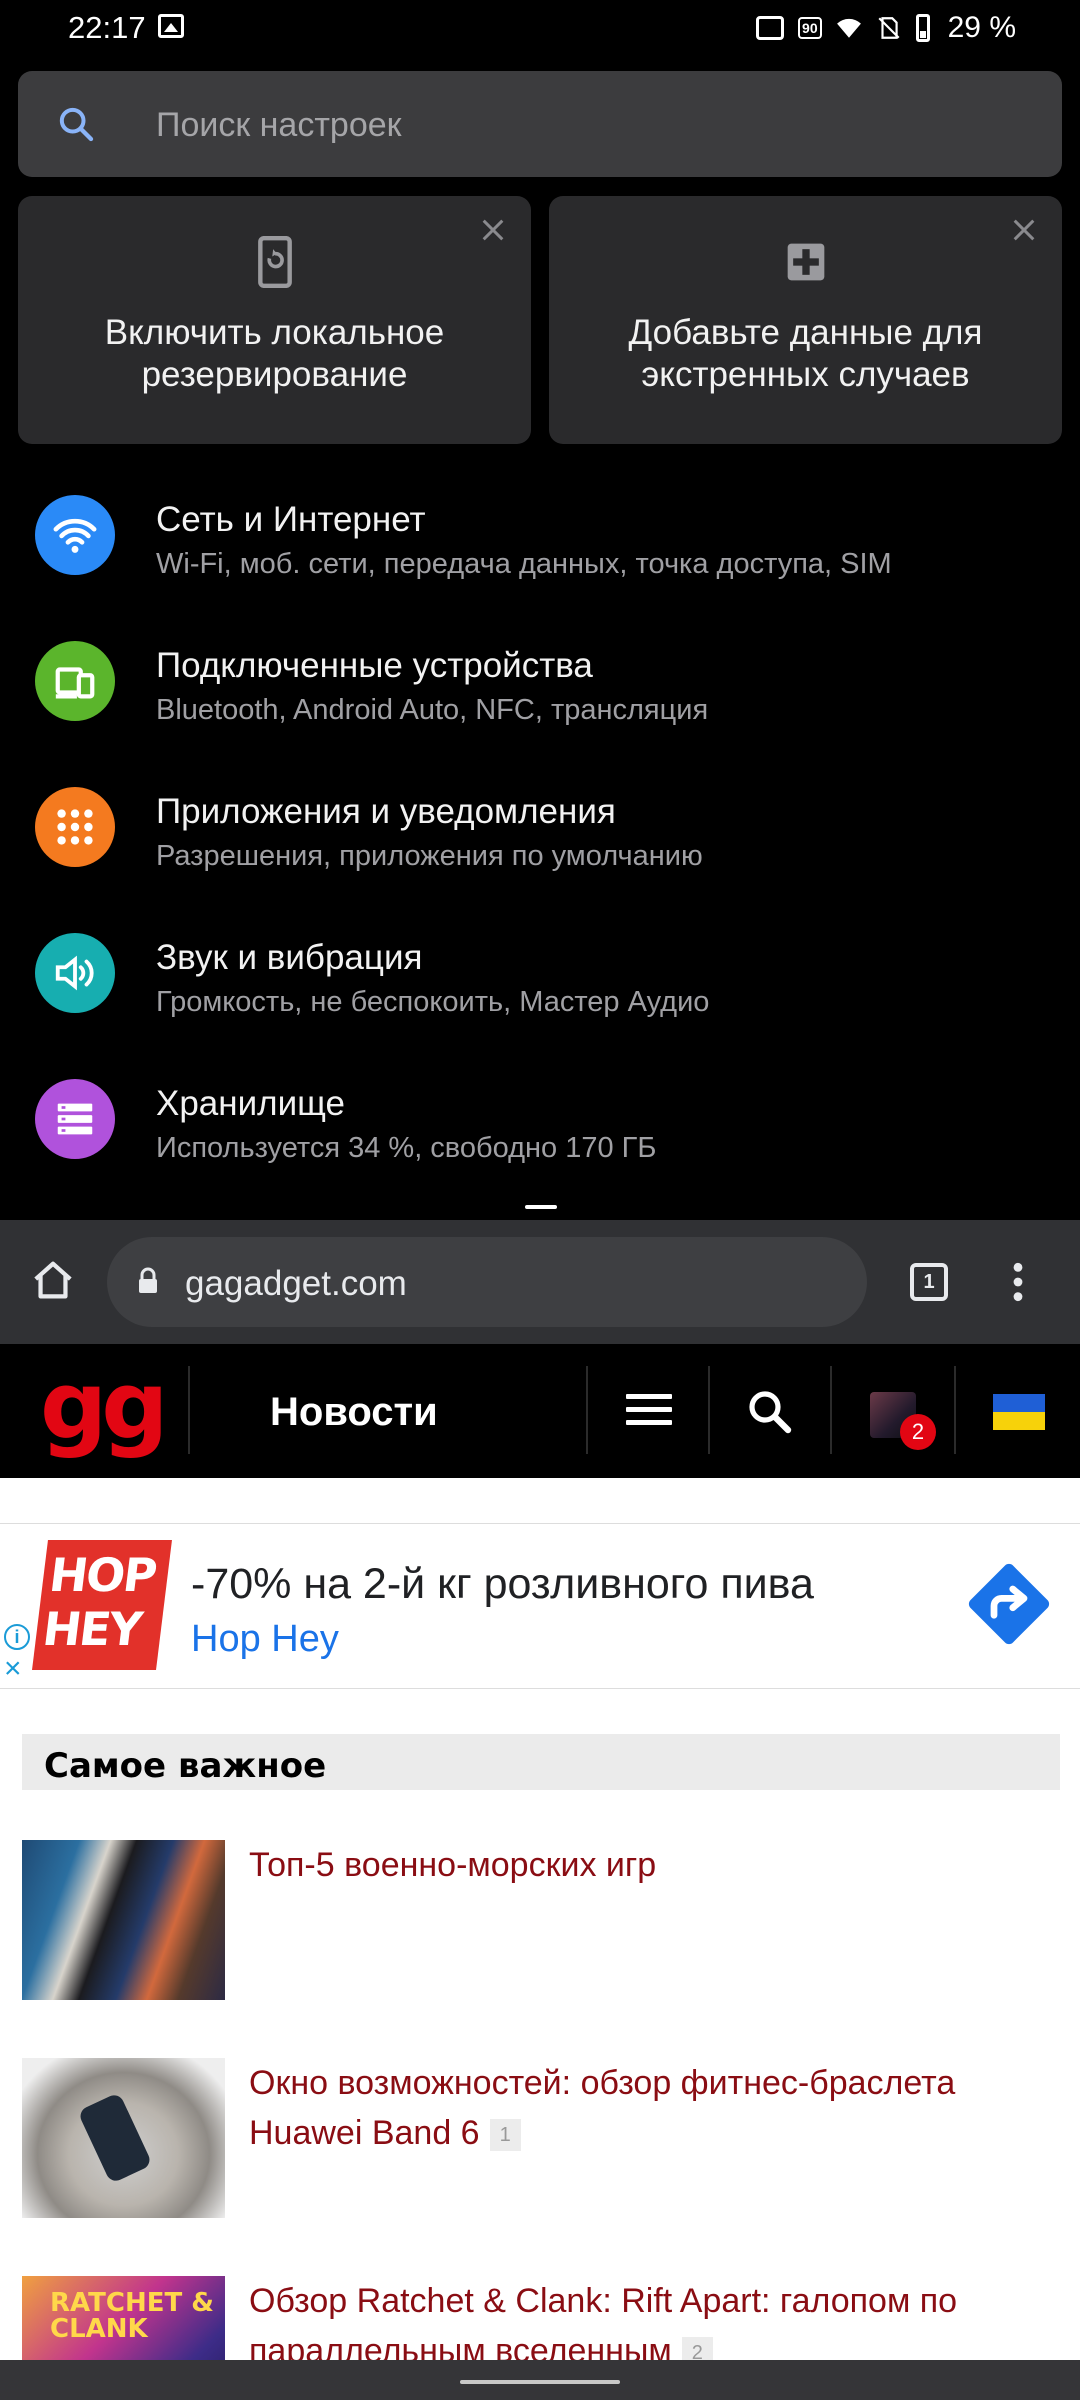 Image resolution: width=1080 pixels, height=2400 pixels. I want to click on article-title: Топ-5 военно-морских игр, so click(649, 1865).